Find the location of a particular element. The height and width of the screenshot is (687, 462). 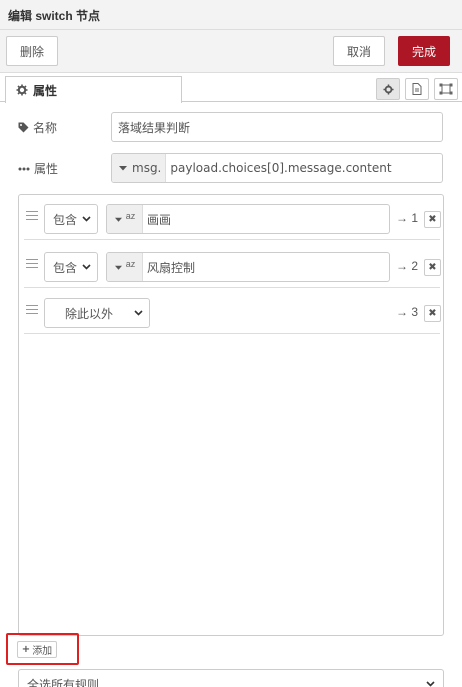

tab-properties-label: 属性 is located at coordinates (45, 90).